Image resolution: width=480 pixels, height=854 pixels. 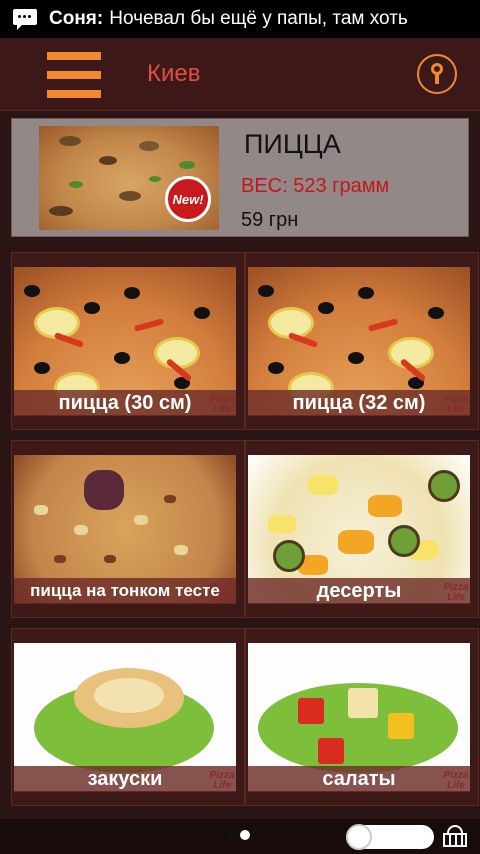 I want to click on new-badge: New!, so click(x=188, y=199).